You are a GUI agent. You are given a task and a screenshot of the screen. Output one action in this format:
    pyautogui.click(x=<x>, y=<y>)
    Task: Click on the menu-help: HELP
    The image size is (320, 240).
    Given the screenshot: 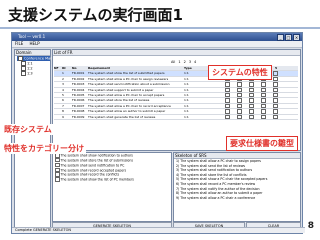 What is the action you would take?
    pyautogui.click(x=35, y=43)
    